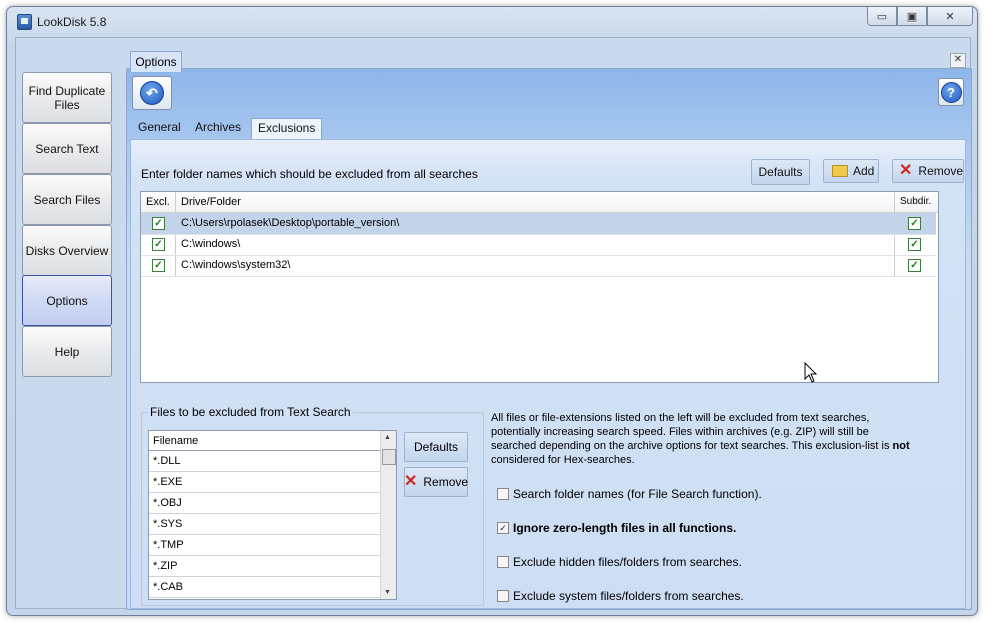 The height and width of the screenshot is (624, 987). Describe the element at coordinates (264, 441) in the screenshot. I see `list-header: Filename` at that location.